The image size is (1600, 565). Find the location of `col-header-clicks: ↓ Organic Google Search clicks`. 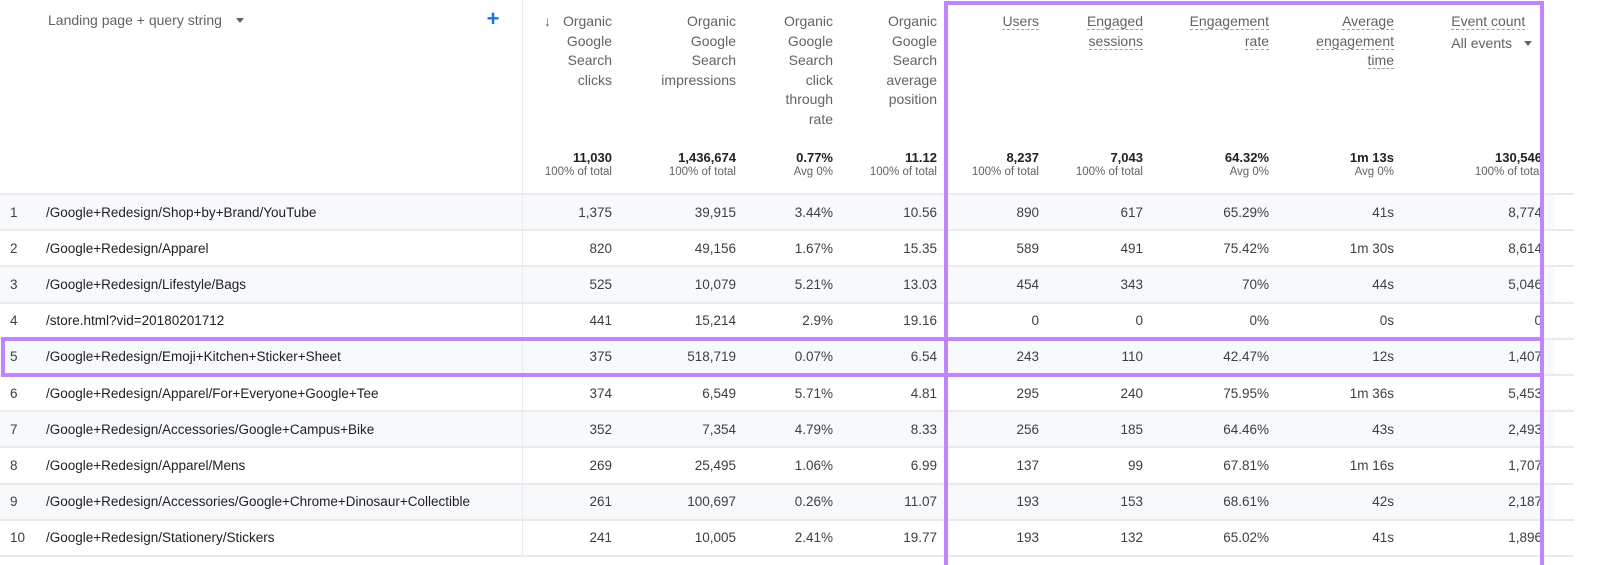

col-header-clicks: ↓ Organic Google Search clicks is located at coordinates (572, 73).